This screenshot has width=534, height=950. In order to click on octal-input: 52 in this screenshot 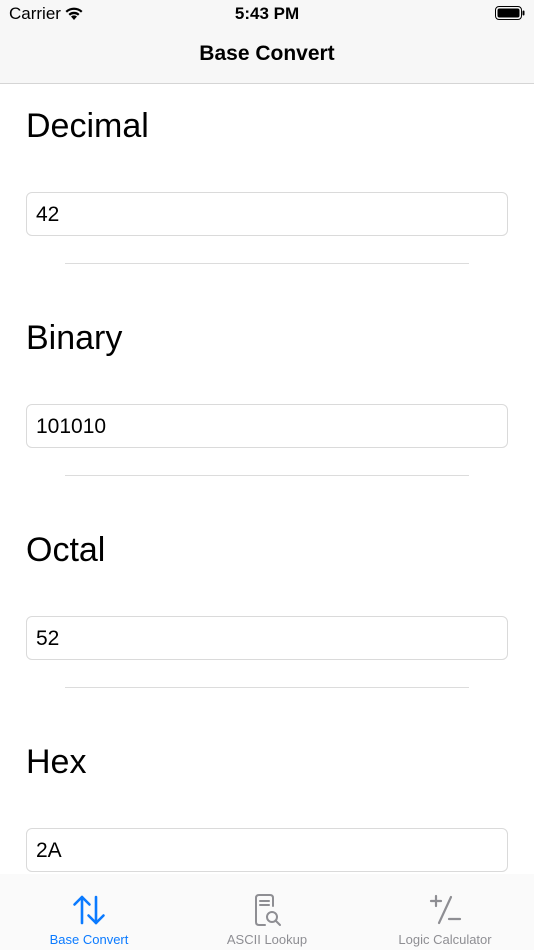, I will do `click(267, 638)`.